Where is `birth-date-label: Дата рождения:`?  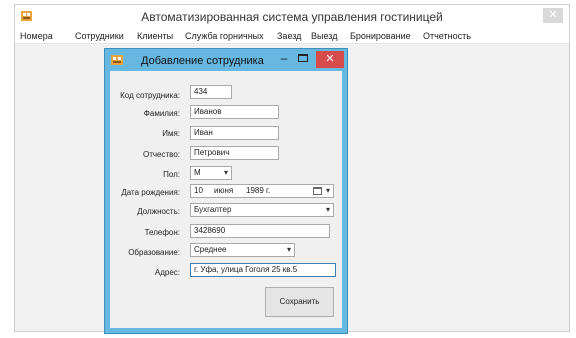 birth-date-label: Дата рождения: is located at coordinates (150, 192).